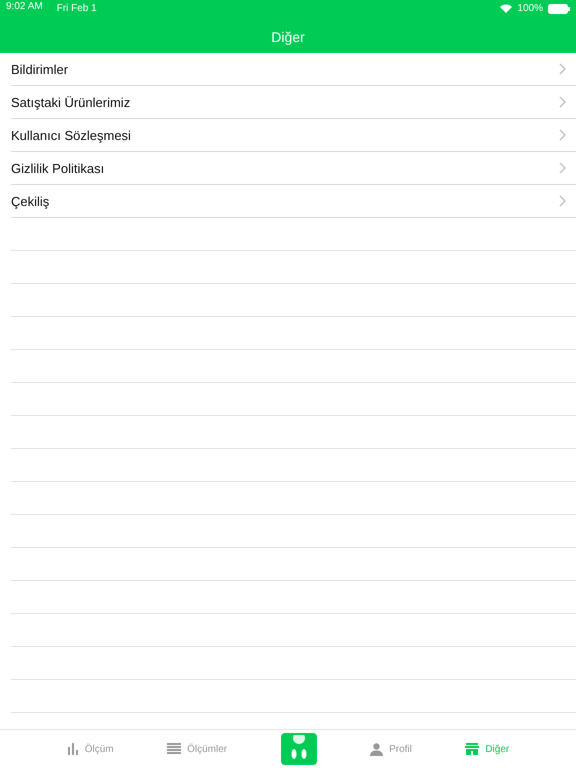 This screenshot has width=576, height=768. Describe the element at coordinates (293, 168) in the screenshot. I see `menu-item: Gizlilik Politikası` at that location.